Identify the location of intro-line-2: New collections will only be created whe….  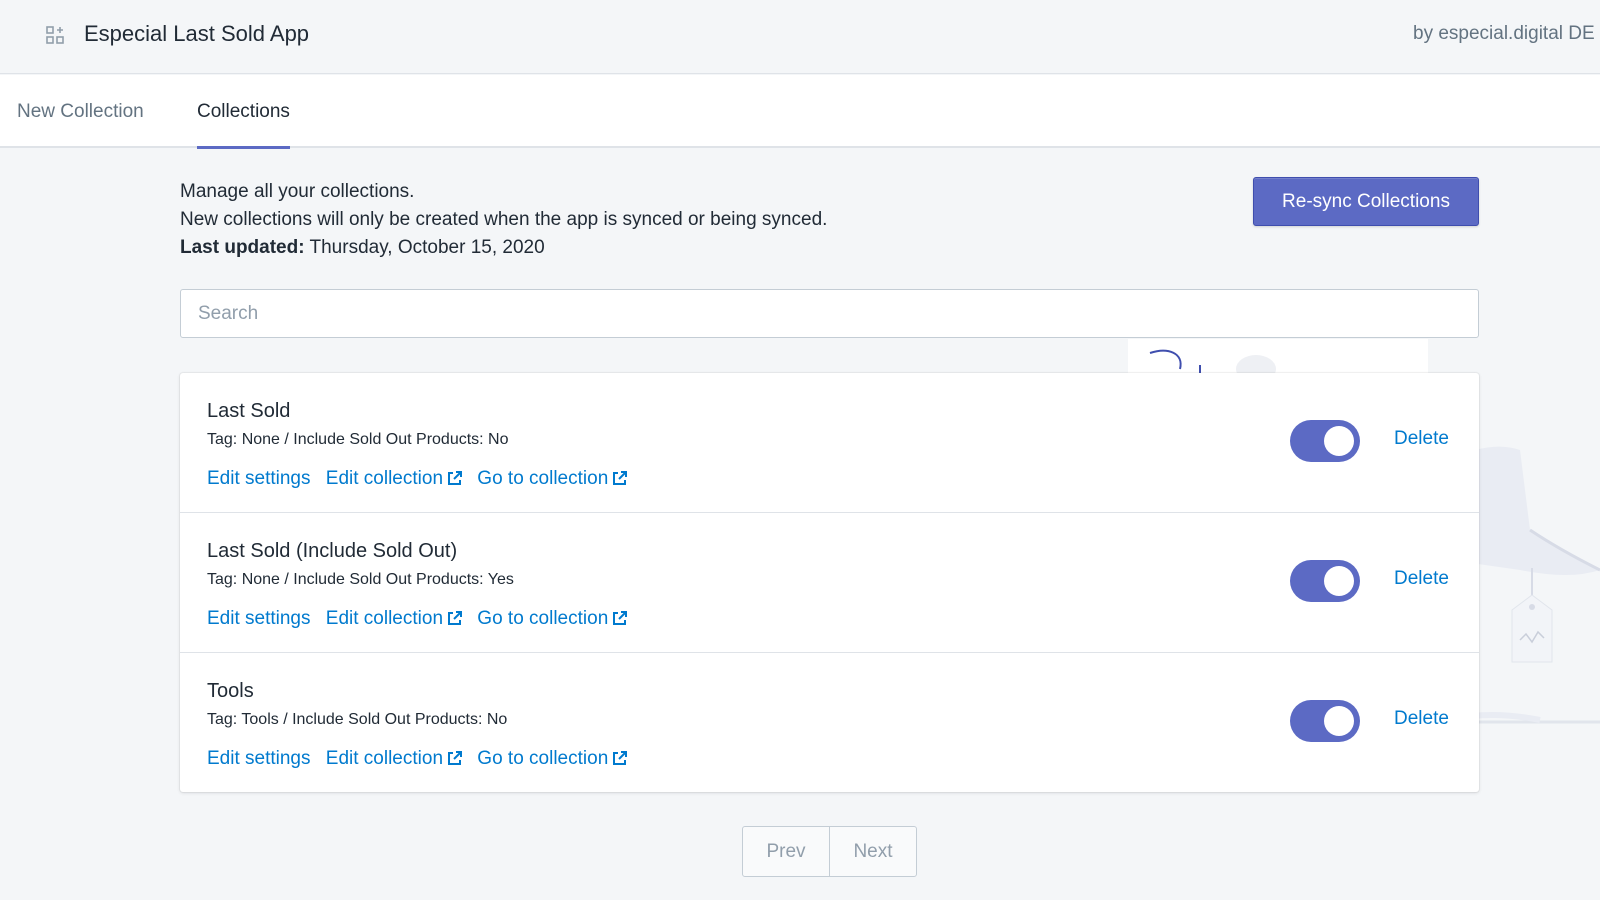
(504, 219).